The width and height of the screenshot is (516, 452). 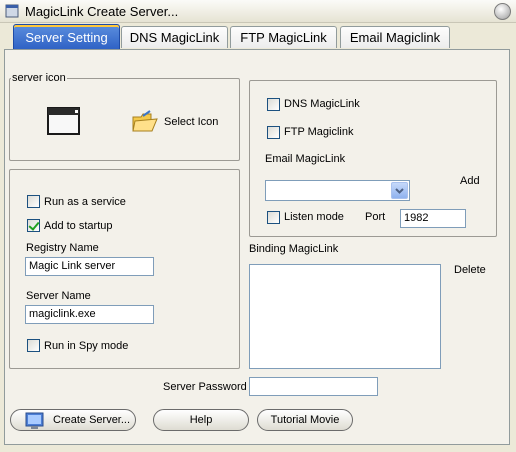 What do you see at coordinates (273, 132) in the screenshot?
I see `ftp-magiclink-checkbox` at bounding box center [273, 132].